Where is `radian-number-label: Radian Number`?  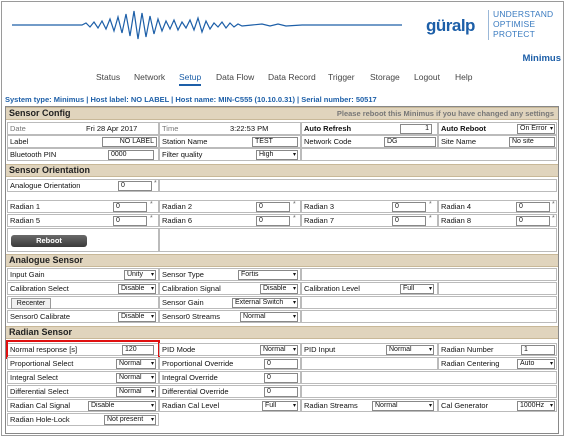 radian-number-label: Radian Number is located at coordinates (467, 349).